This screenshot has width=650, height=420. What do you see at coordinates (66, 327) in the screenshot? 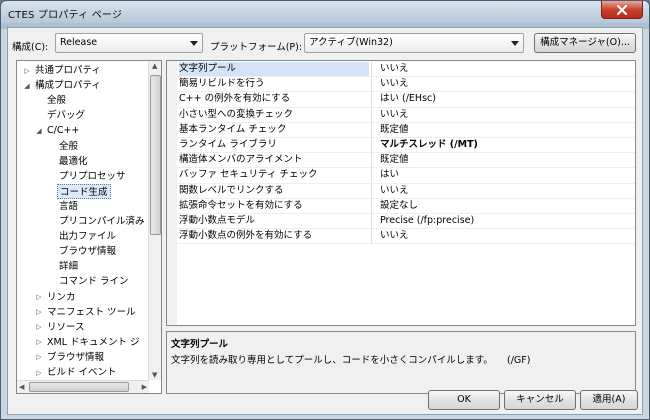
I see `tree-item: リソース` at bounding box center [66, 327].